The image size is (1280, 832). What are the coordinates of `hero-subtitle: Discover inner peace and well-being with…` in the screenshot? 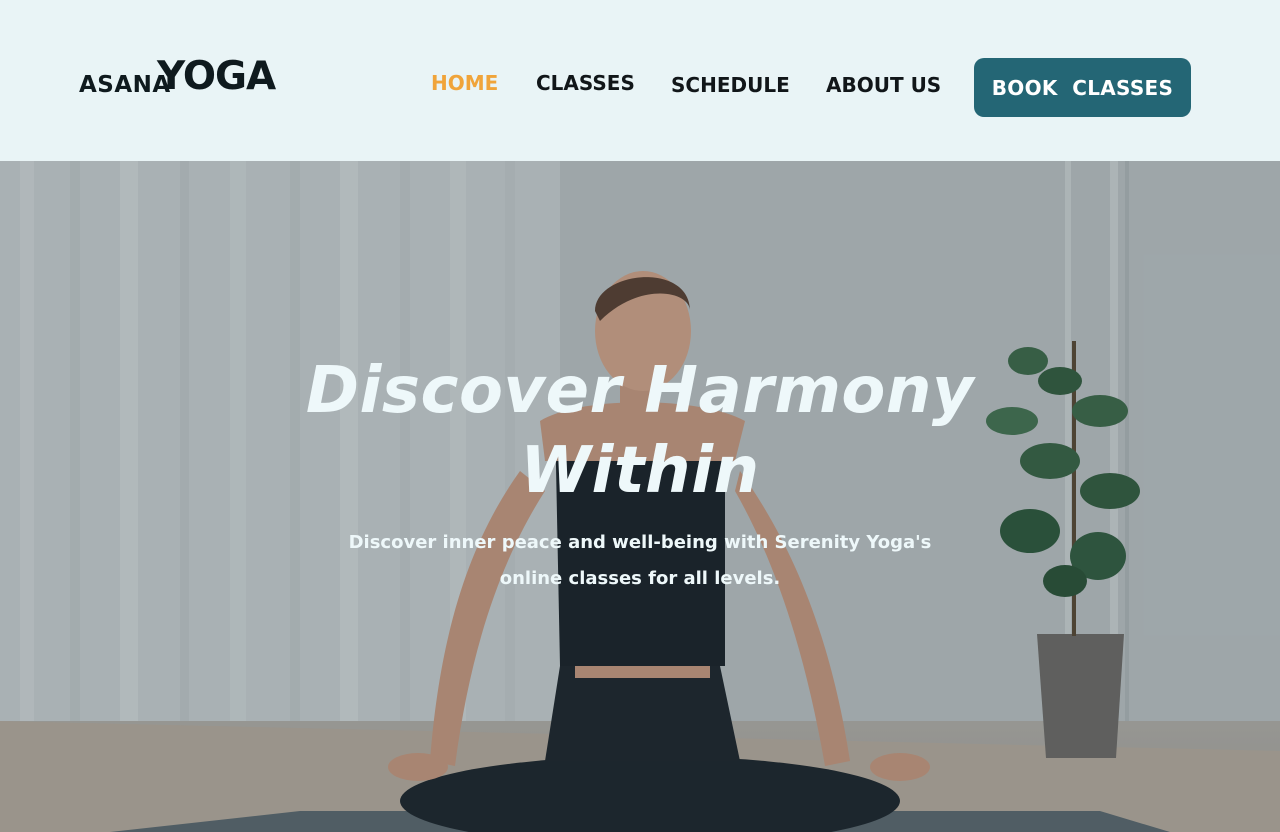 It's located at (640, 560).